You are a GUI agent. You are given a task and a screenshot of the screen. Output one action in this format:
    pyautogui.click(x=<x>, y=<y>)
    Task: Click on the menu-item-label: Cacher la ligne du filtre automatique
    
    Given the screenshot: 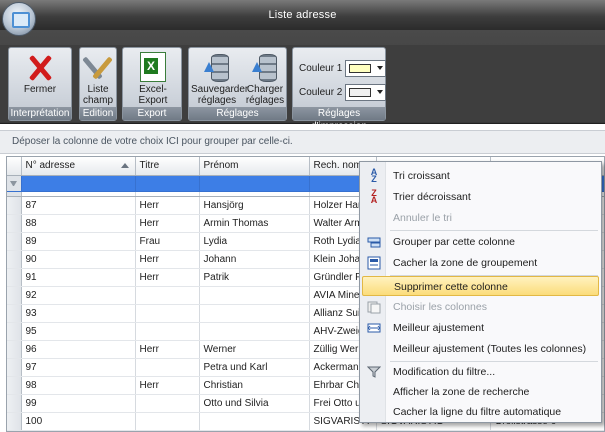 What is the action you would take?
    pyautogui.click(x=477, y=412)
    